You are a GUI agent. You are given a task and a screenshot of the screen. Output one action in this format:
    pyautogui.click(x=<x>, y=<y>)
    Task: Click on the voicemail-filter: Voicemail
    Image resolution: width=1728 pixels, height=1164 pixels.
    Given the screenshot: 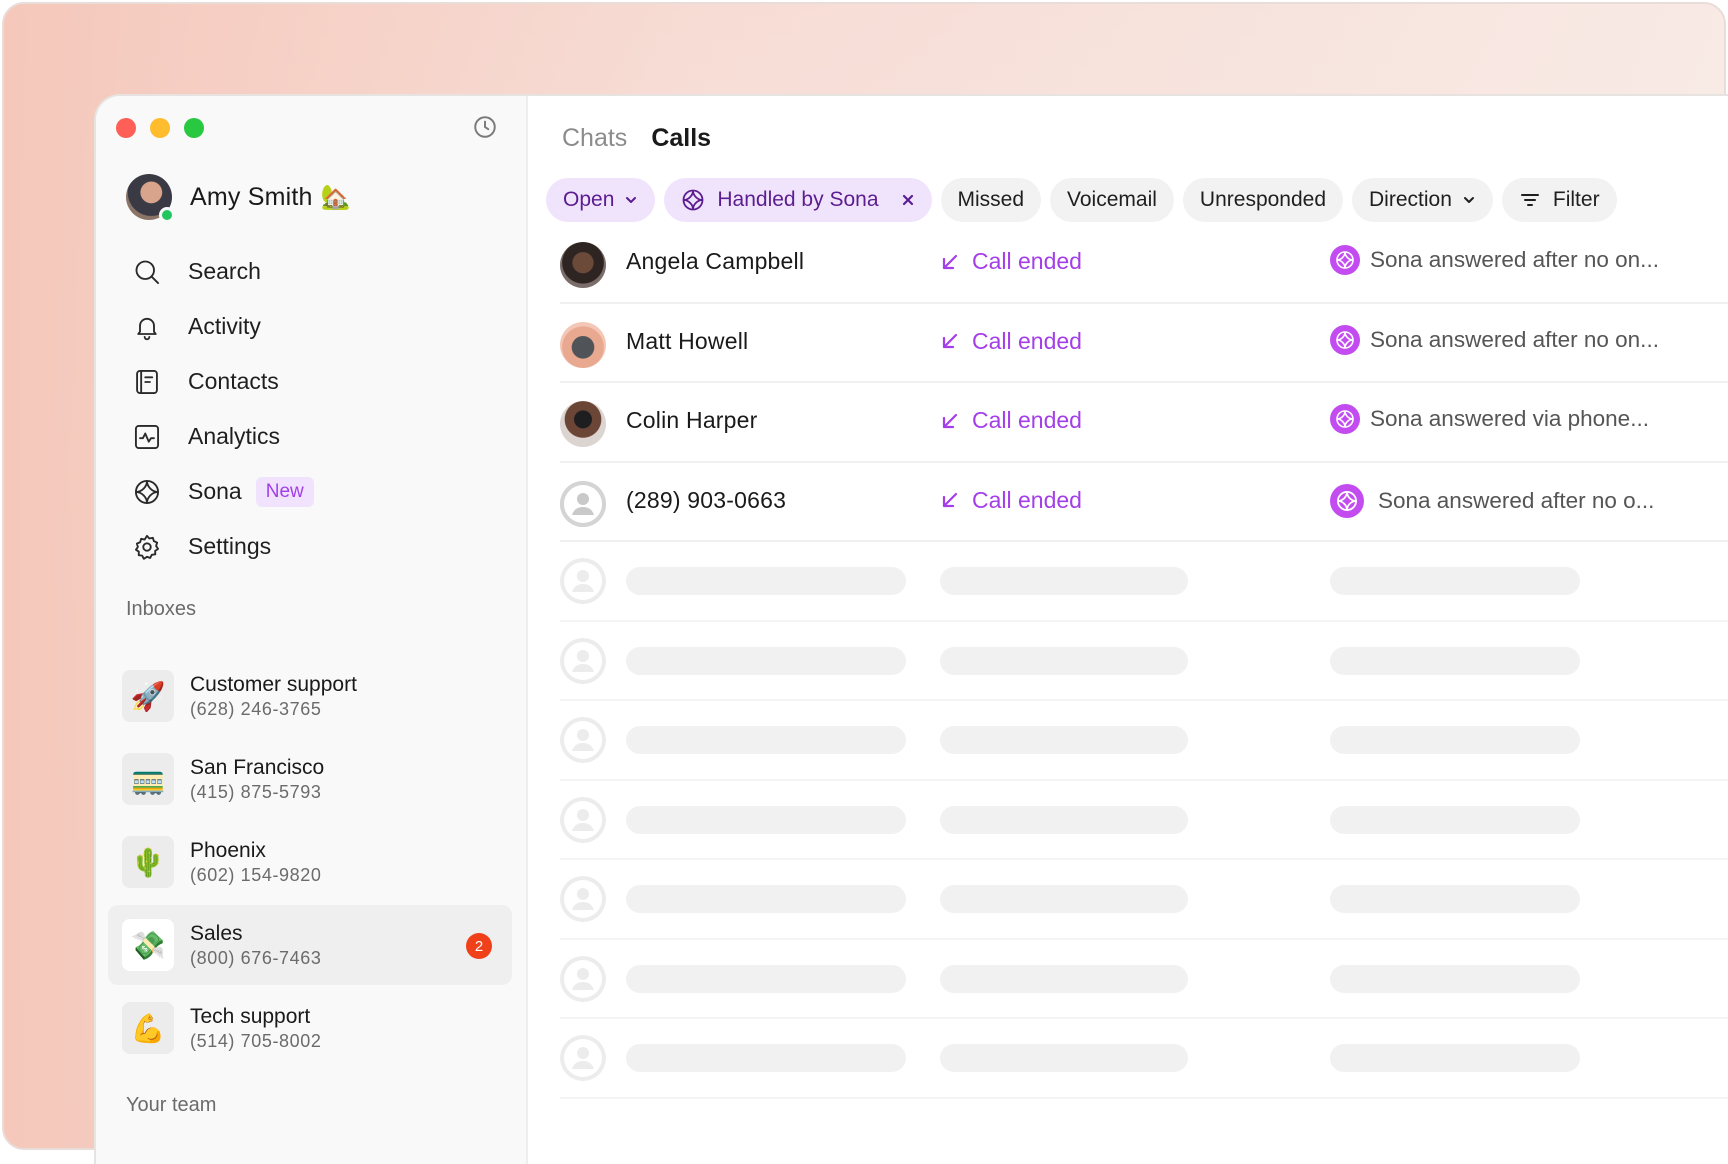 What is the action you would take?
    pyautogui.click(x=1112, y=200)
    